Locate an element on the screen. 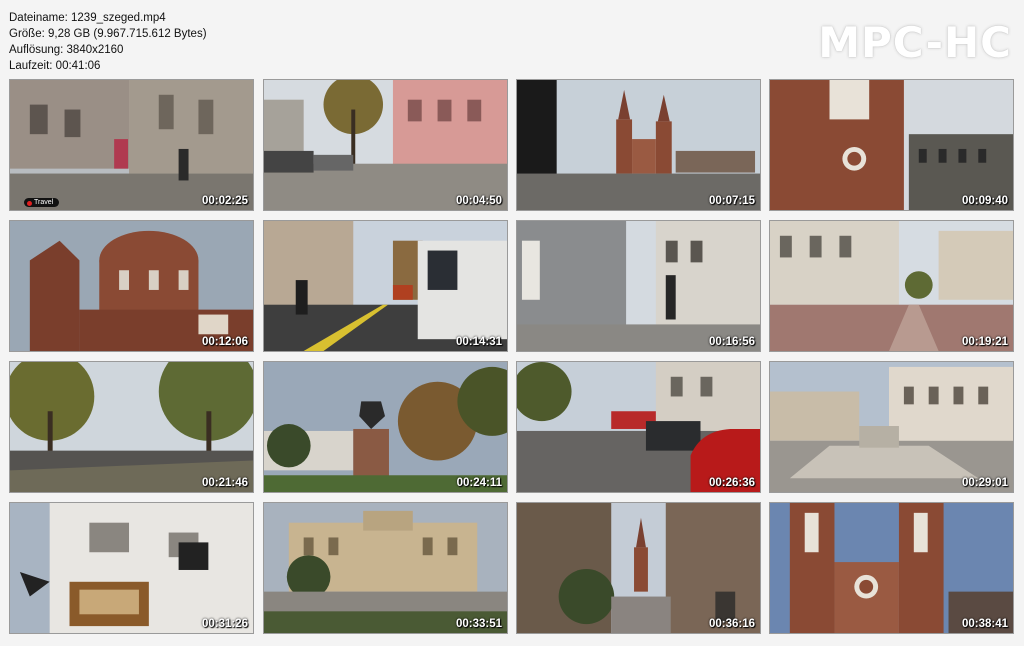 The height and width of the screenshot is (646, 1024). street-red-car-image is located at coordinates (638, 427).